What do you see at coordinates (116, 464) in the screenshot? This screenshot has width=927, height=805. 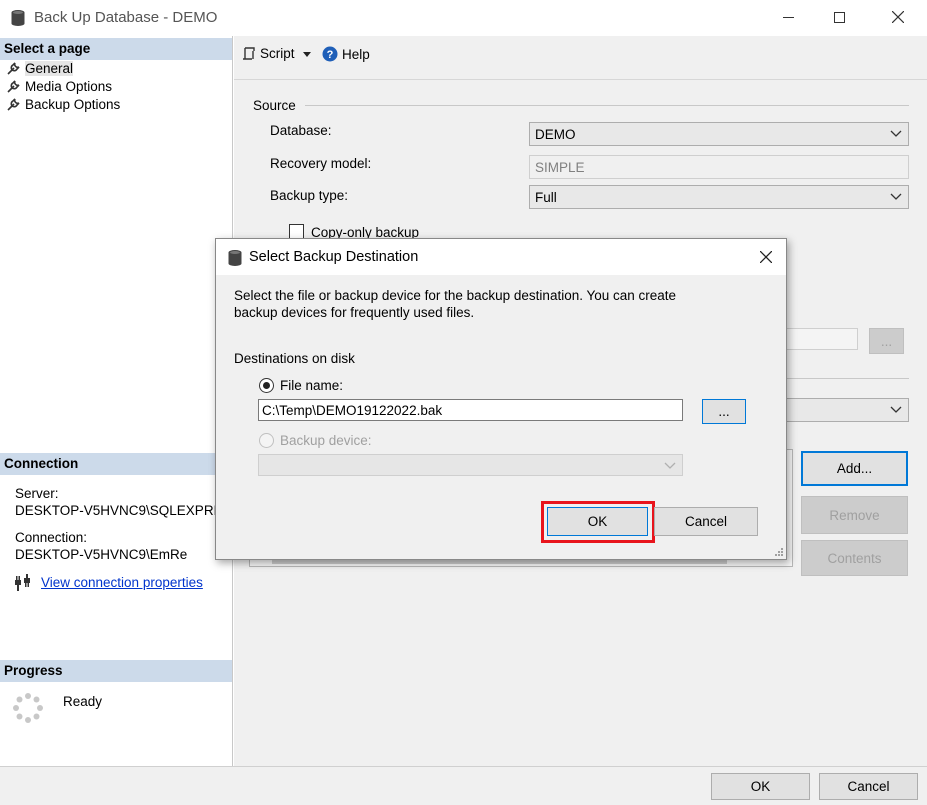 I see `connection-header: Connection` at bounding box center [116, 464].